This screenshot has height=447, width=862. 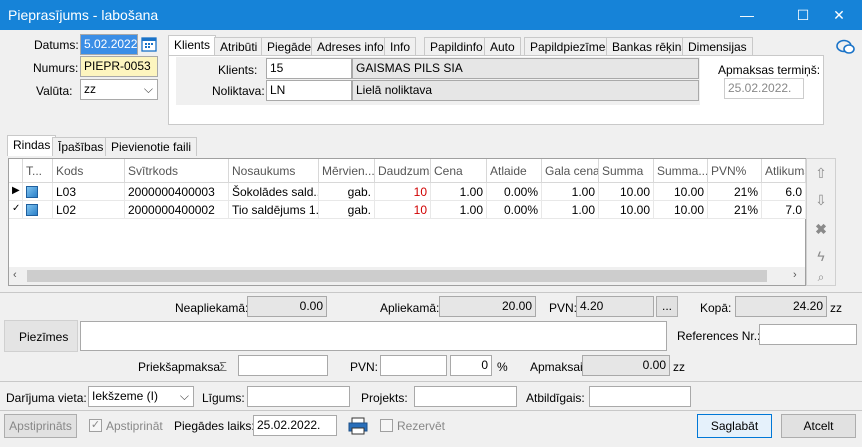 What do you see at coordinates (89, 210) in the screenshot?
I see `cell-kods: L02` at bounding box center [89, 210].